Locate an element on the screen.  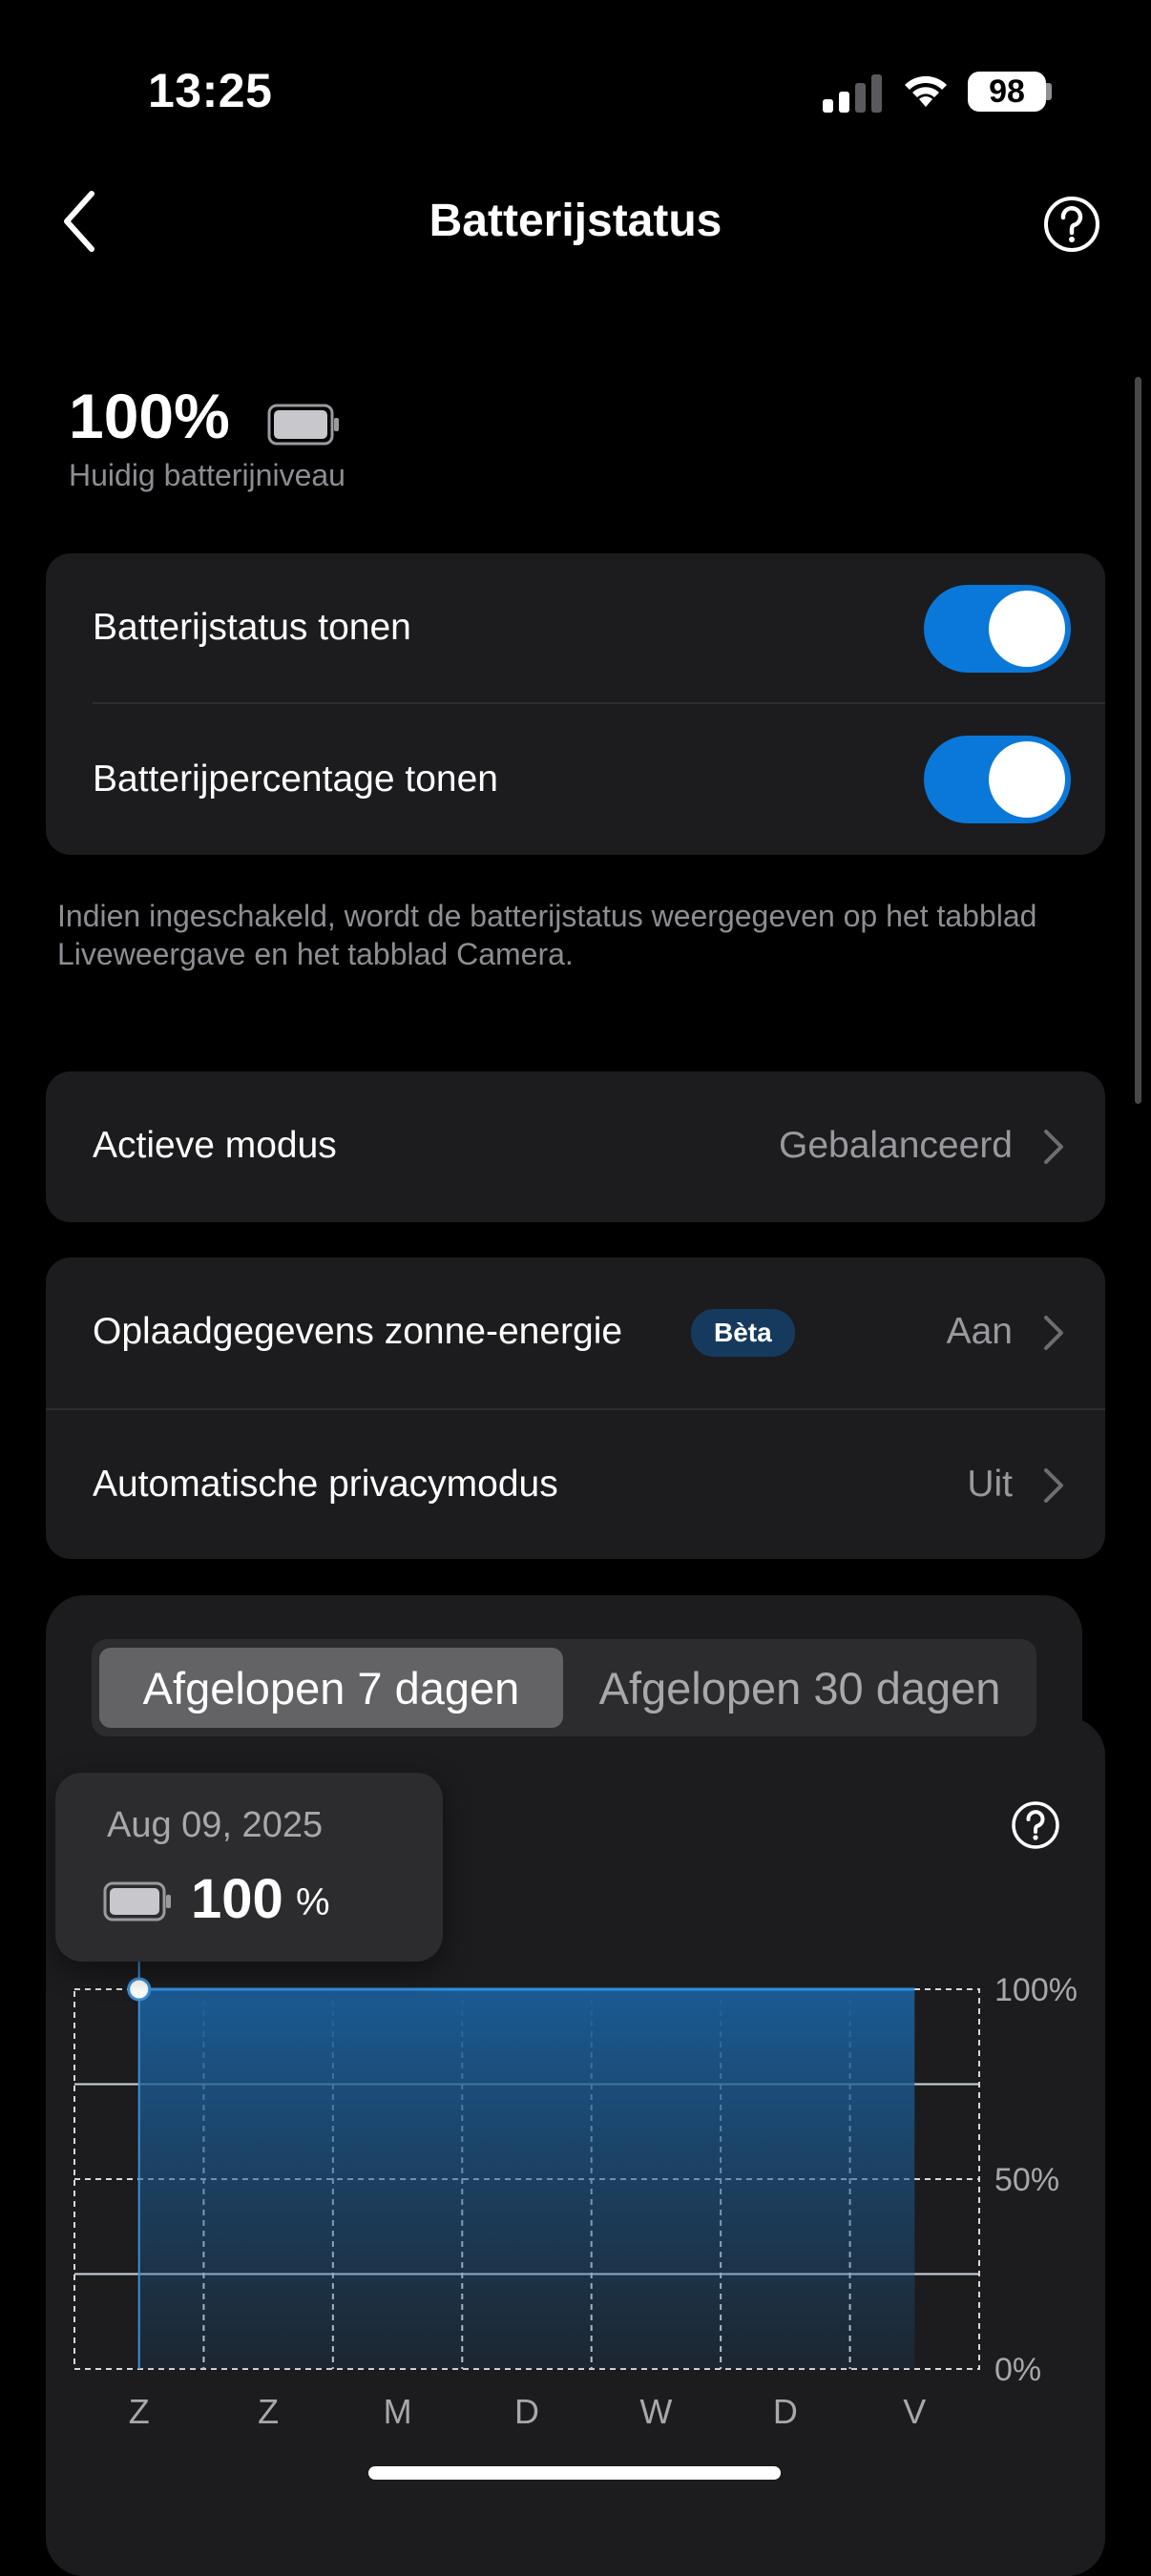
y-tick-label: 0% is located at coordinates (1017, 2370).